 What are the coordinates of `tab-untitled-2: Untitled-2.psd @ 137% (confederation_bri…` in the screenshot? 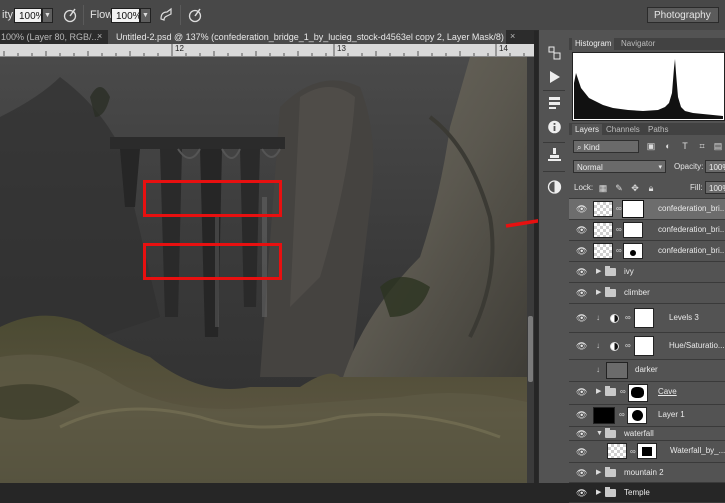 It's located at (307, 37).